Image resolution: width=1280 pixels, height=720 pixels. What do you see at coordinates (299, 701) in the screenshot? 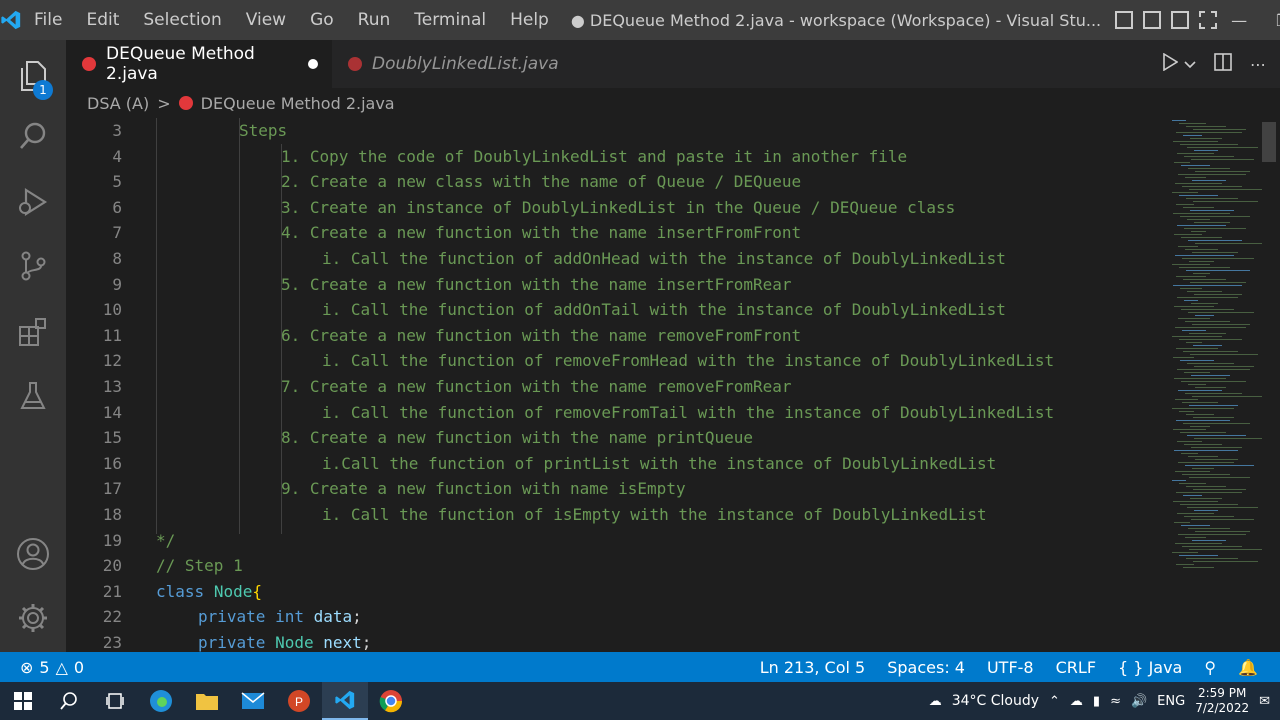
I see `powerpoint-icon: P` at bounding box center [299, 701].